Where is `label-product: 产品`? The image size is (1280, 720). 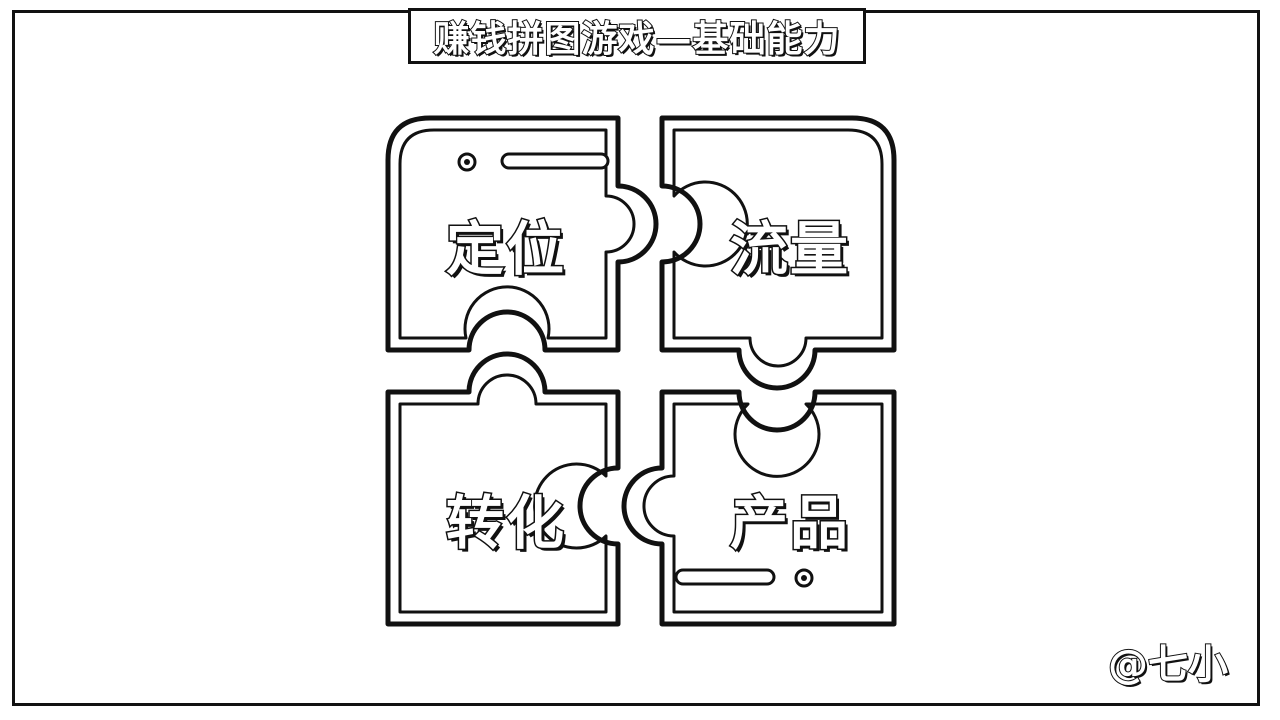 label-product: 产品 is located at coordinates (789, 523).